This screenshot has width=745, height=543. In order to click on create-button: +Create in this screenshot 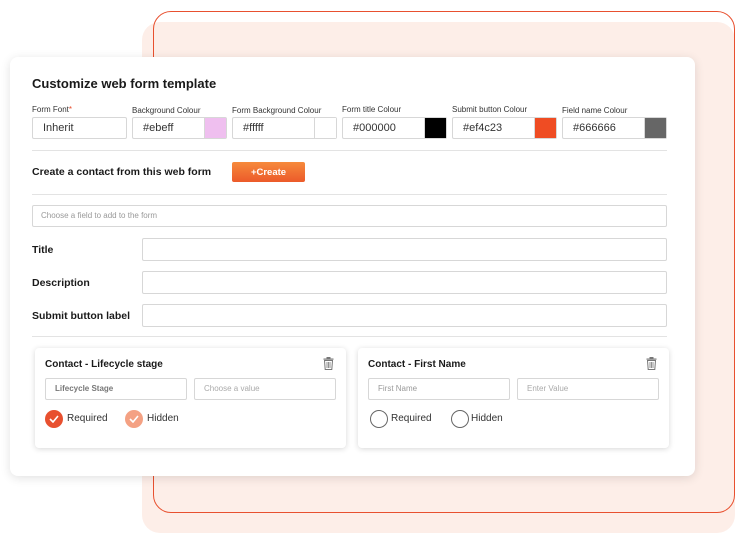, I will do `click(268, 172)`.